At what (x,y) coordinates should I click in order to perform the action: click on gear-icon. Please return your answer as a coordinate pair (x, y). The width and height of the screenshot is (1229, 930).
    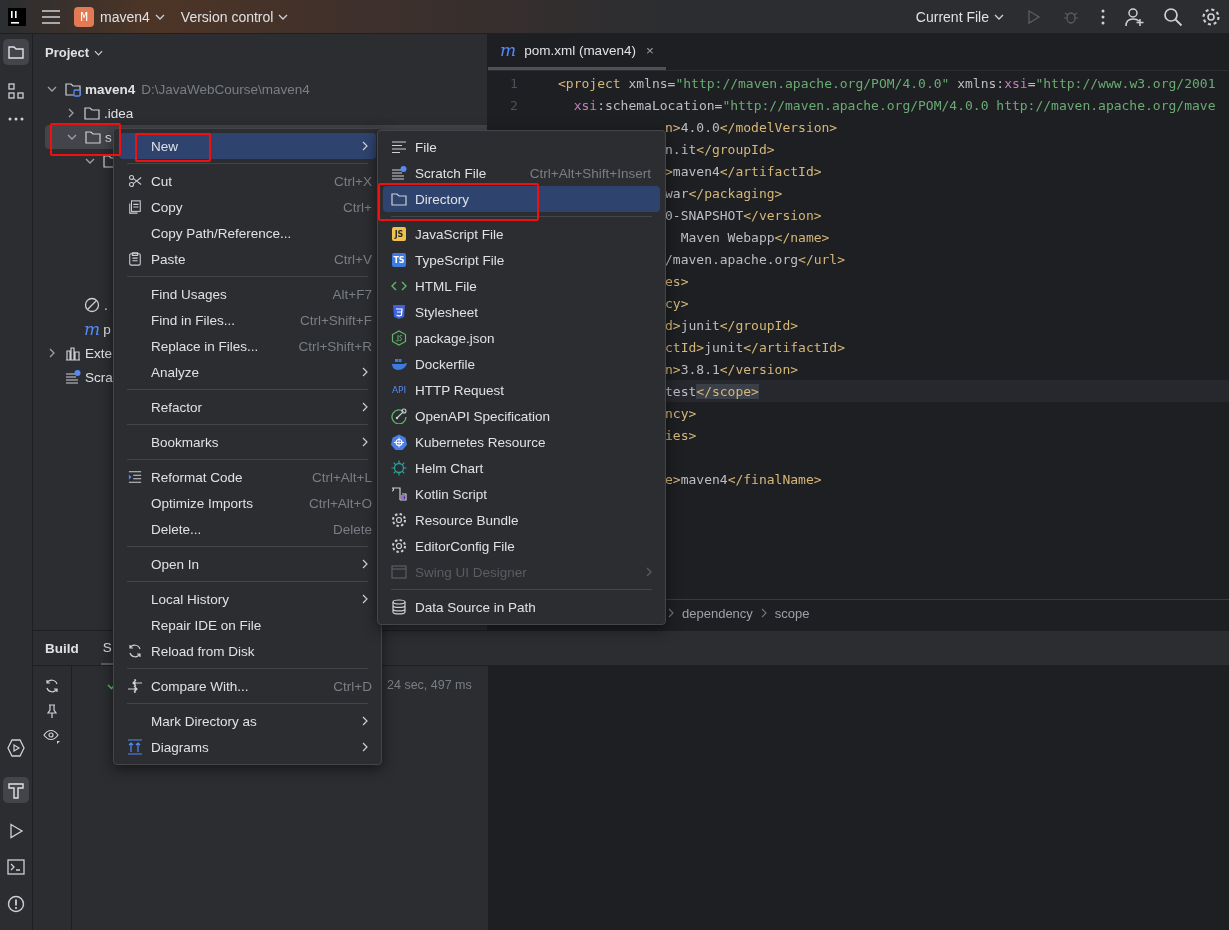
    Looking at the image, I should click on (399, 520).